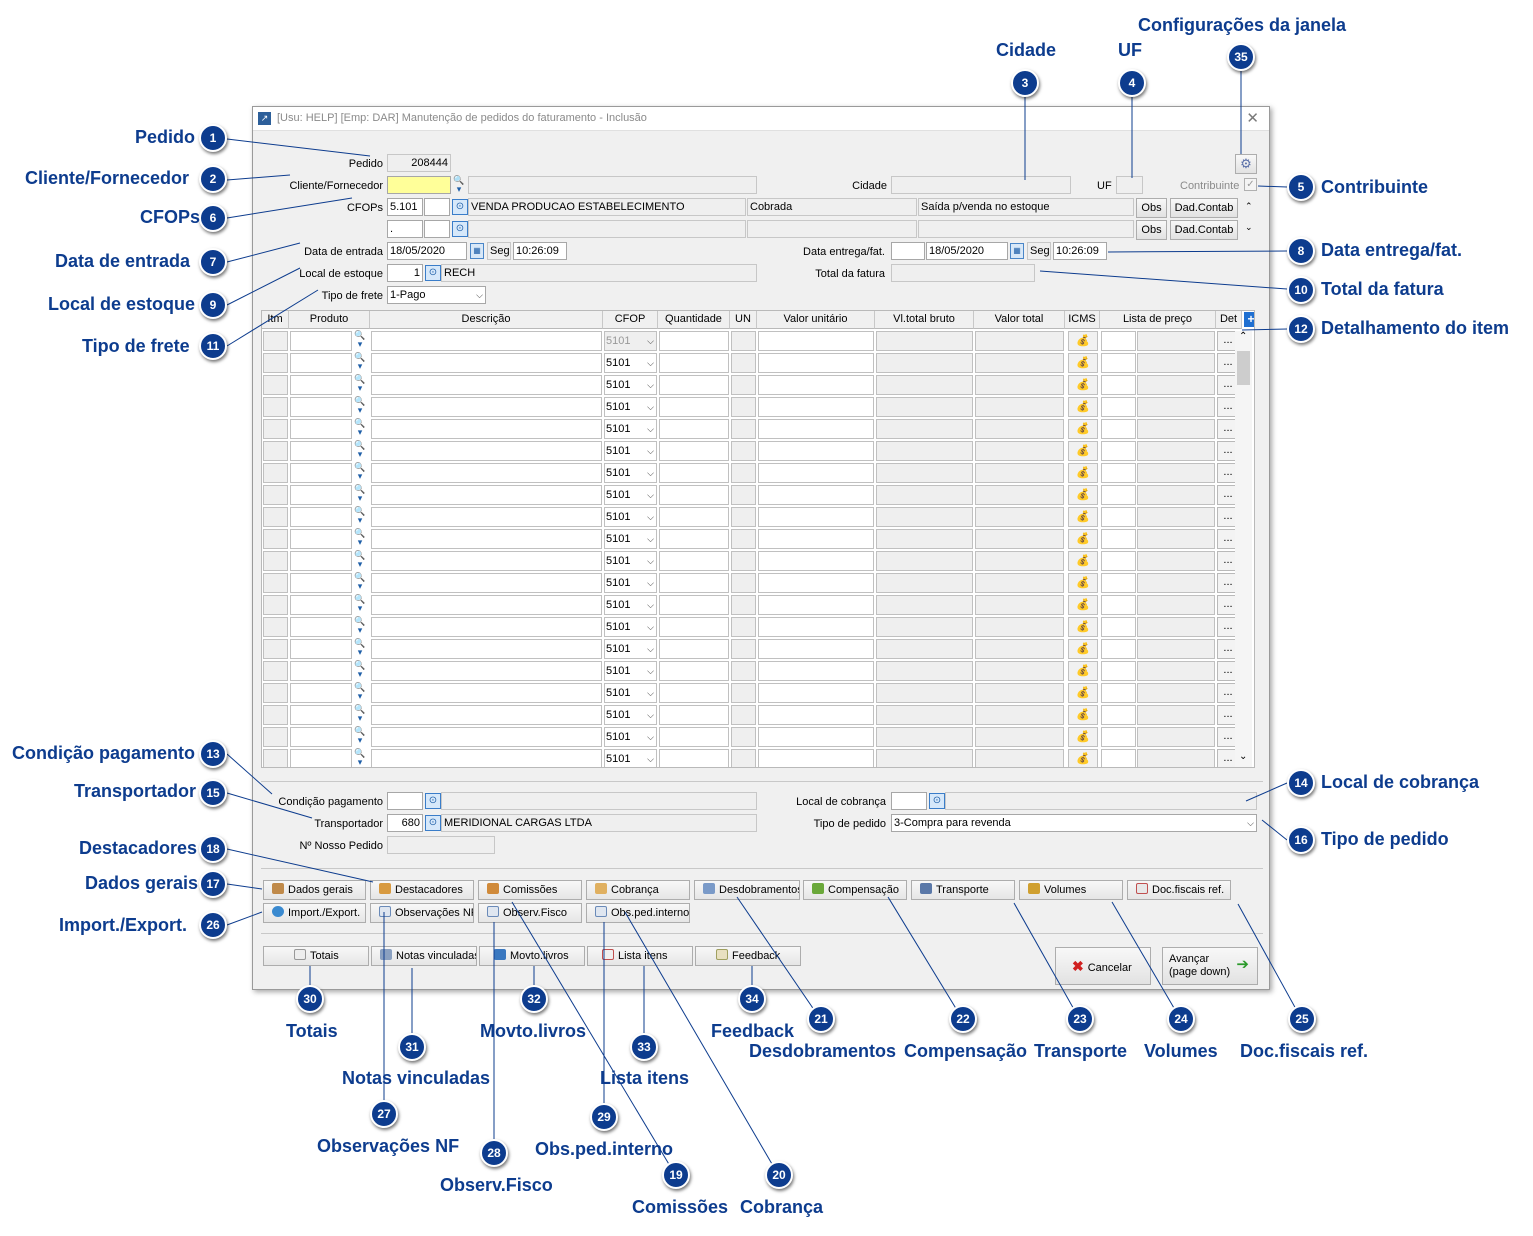  I want to click on callout-14: 14, so click(1301, 783).